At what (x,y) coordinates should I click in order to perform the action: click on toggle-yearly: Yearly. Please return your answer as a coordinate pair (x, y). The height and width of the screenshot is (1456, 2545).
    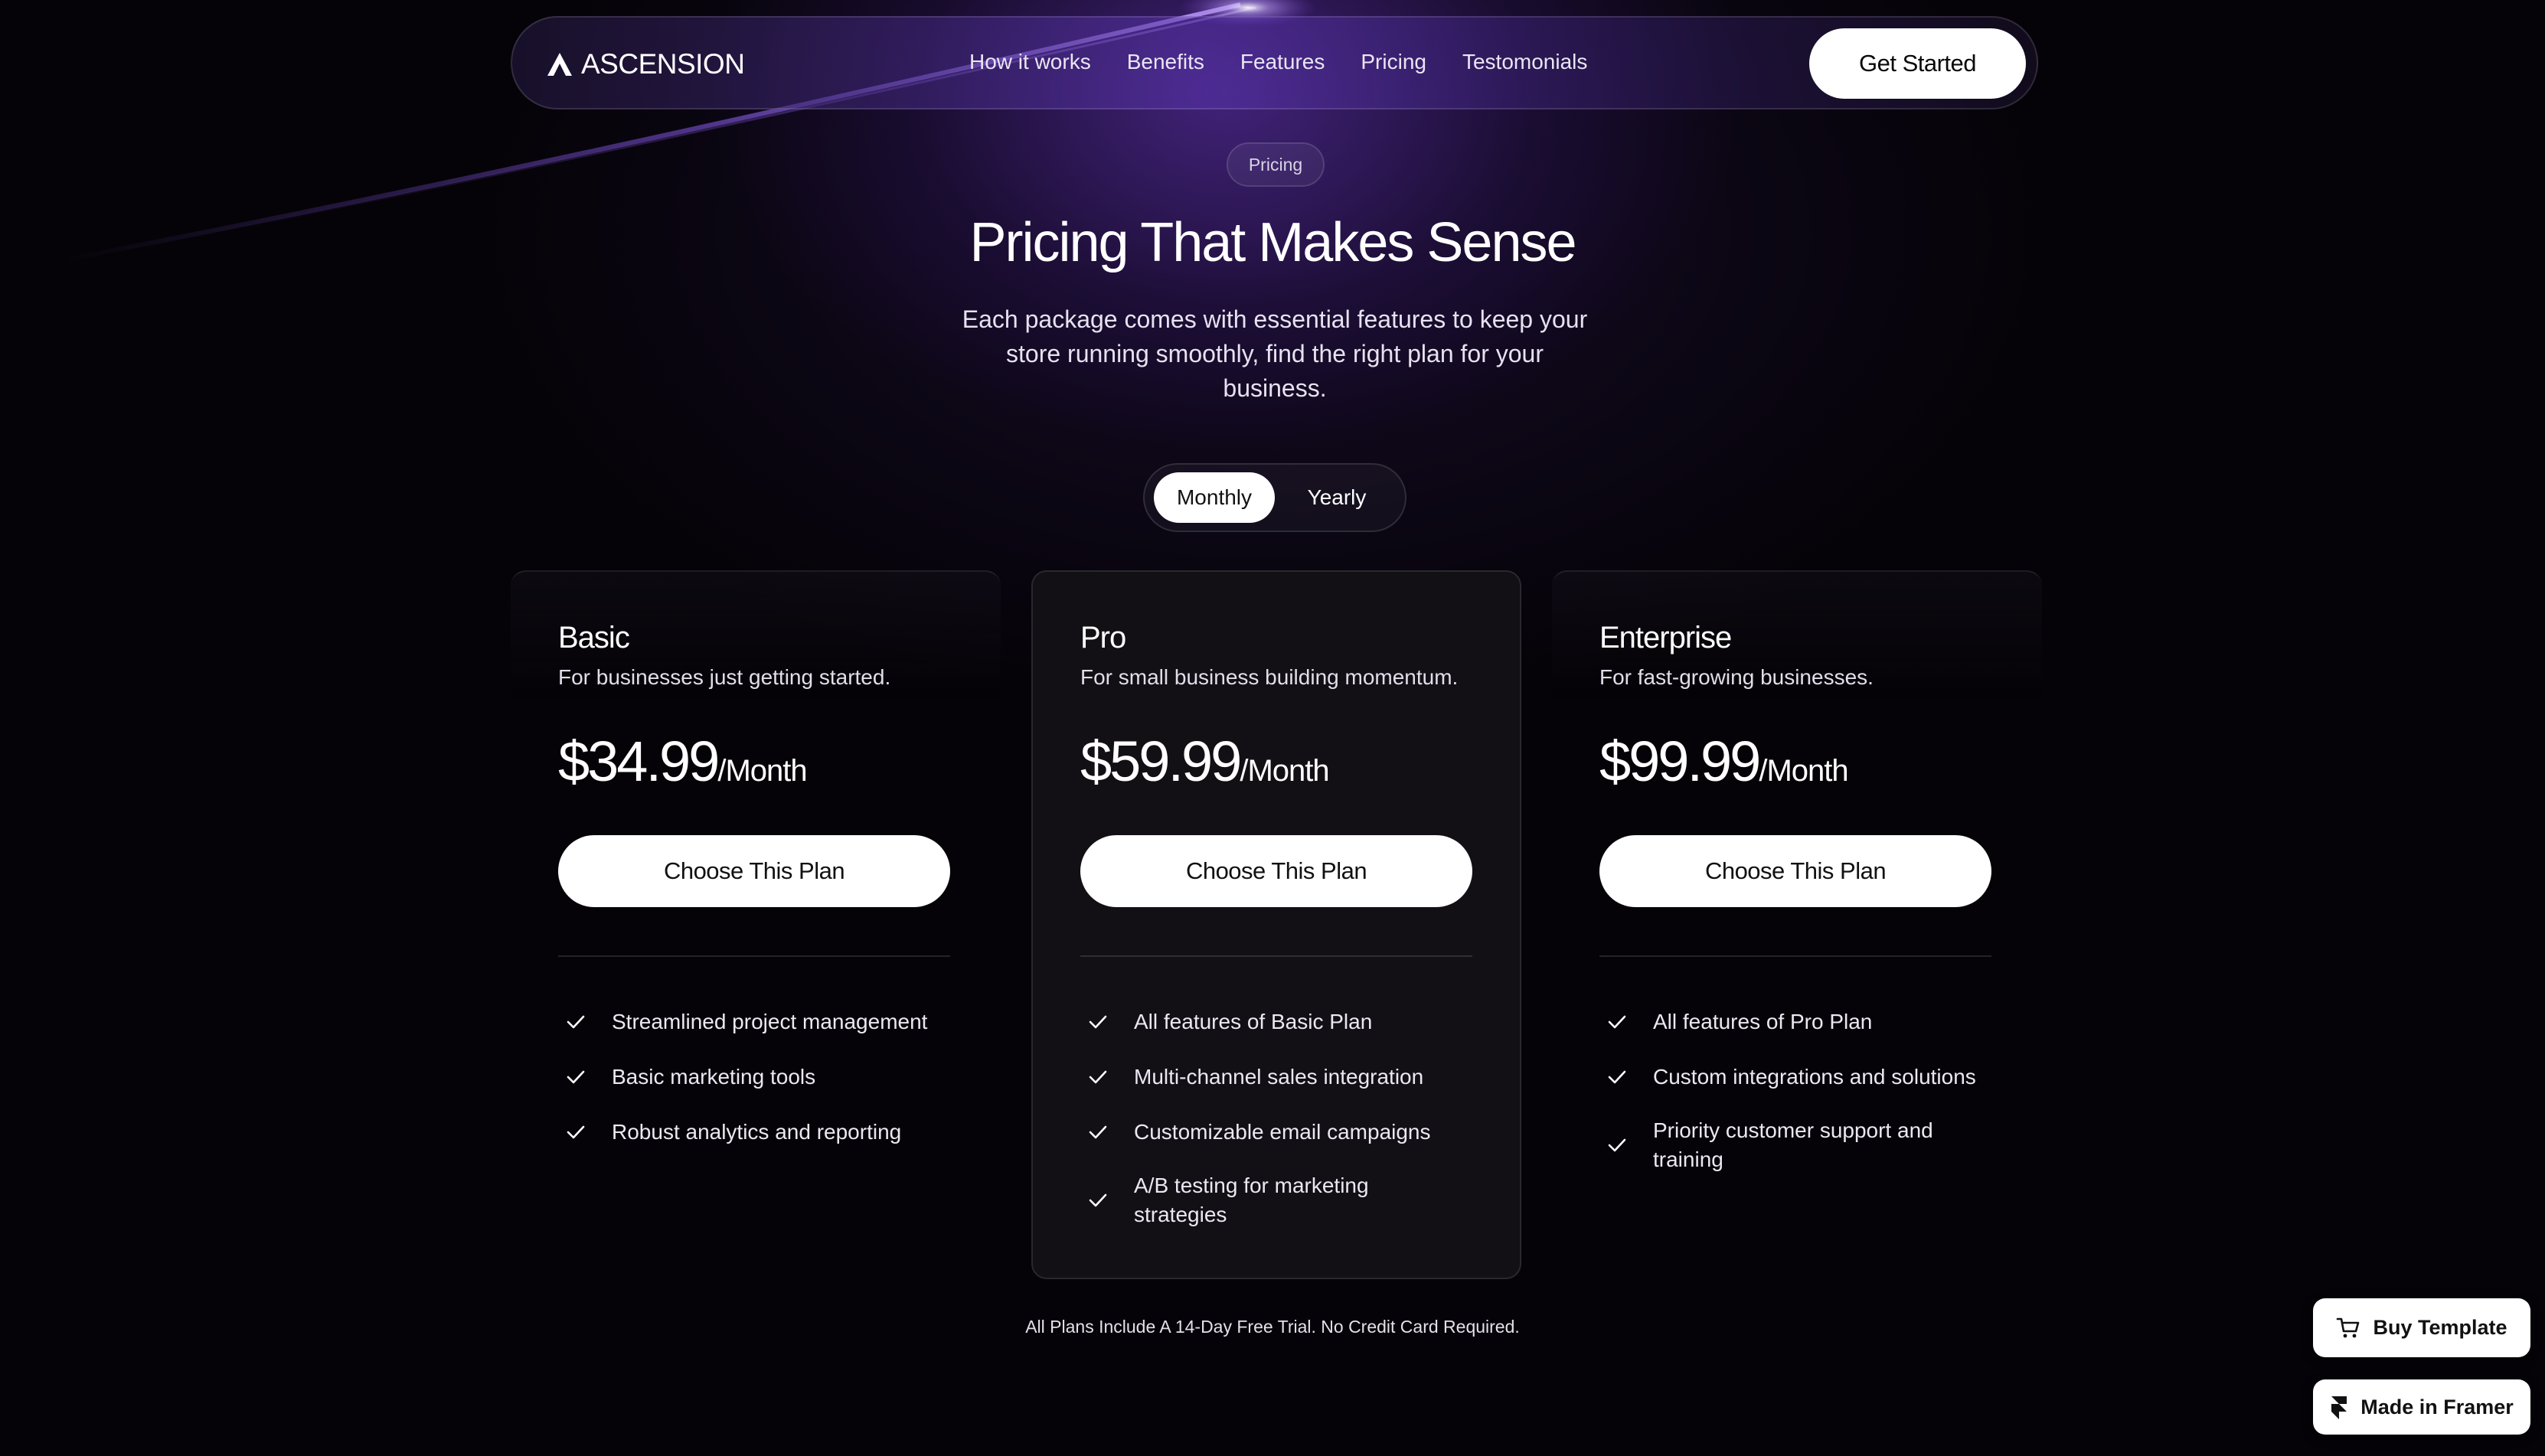
    Looking at the image, I should click on (1336, 497).